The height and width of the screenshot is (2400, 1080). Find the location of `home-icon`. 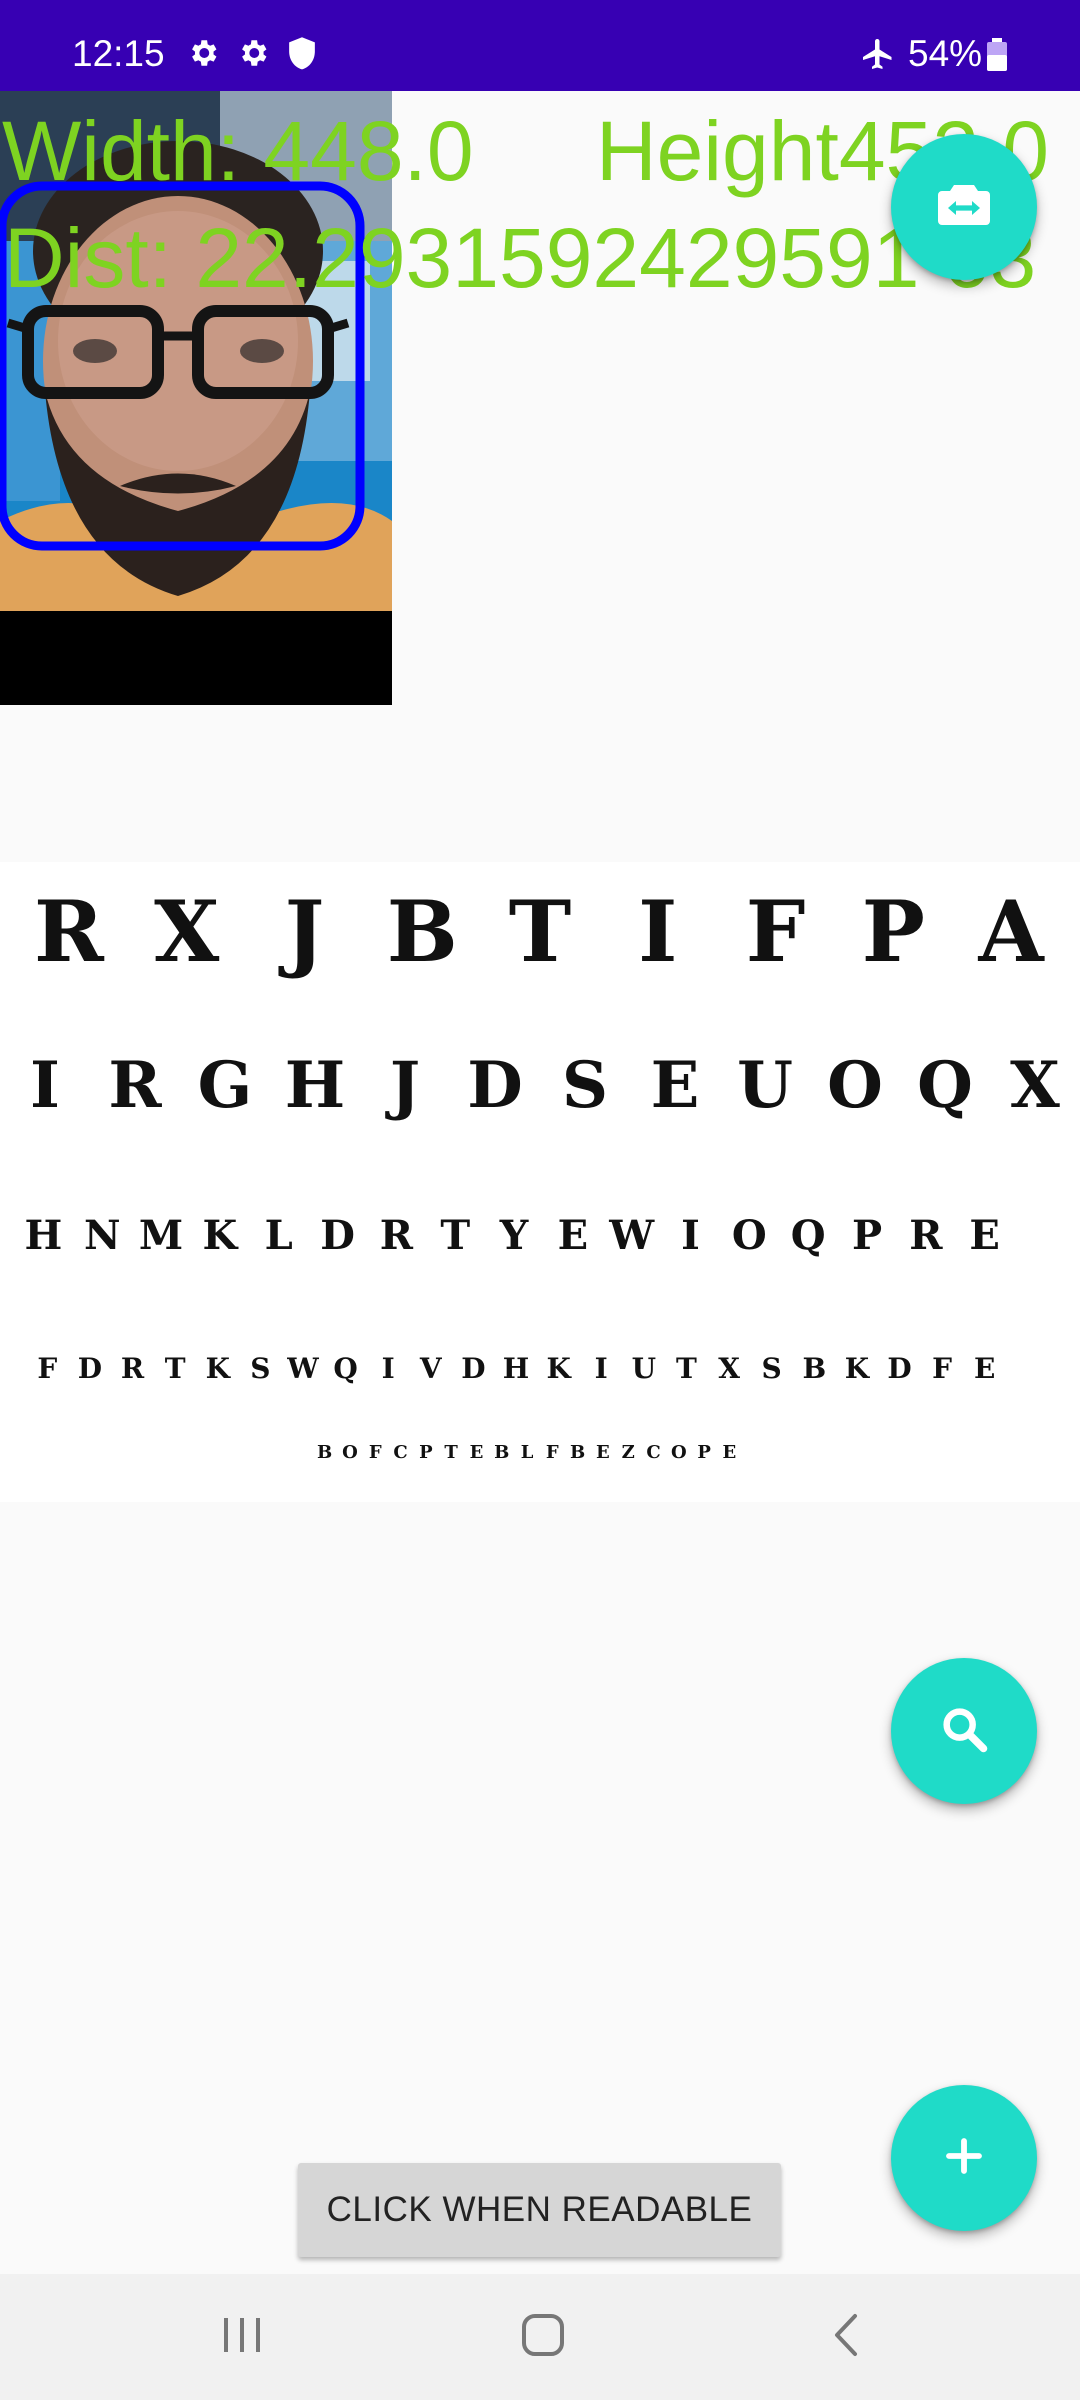

home-icon is located at coordinates (543, 2337).